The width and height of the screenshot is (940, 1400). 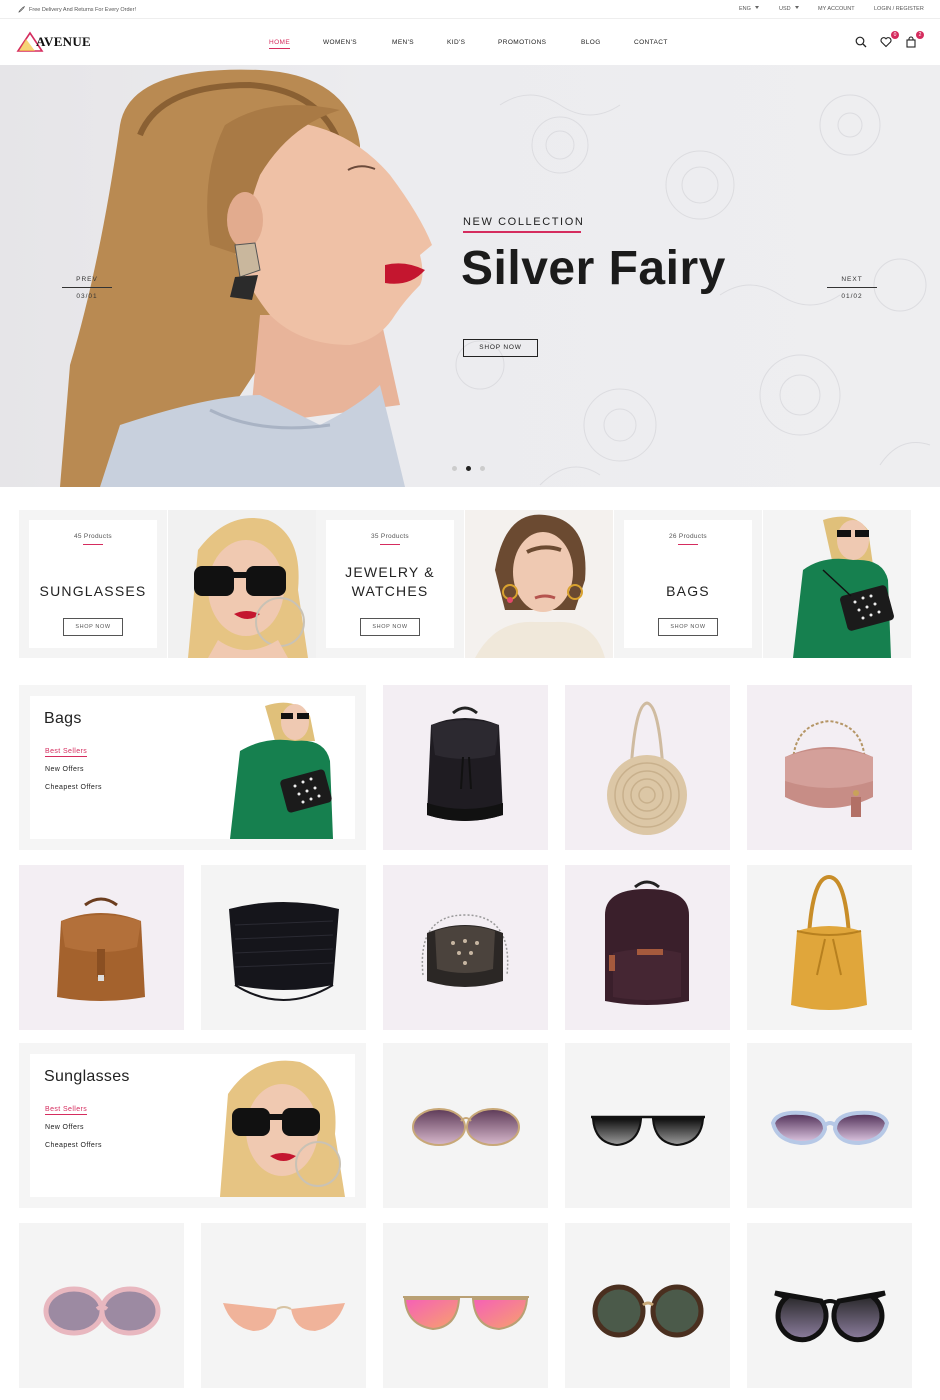 I want to click on sunglasses-title: Sunglasses, so click(x=87, y=1076).